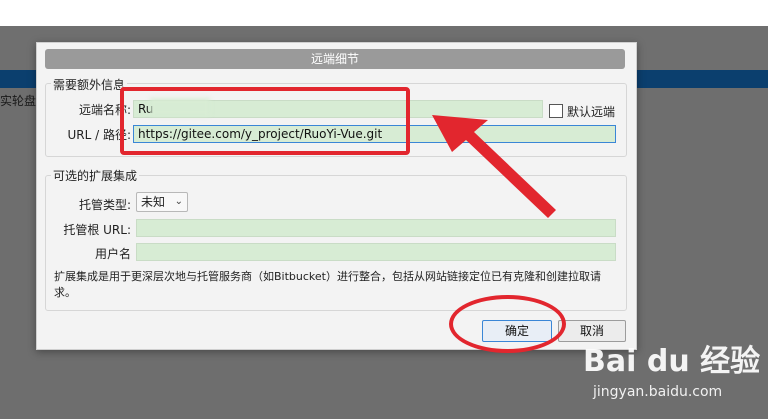 This screenshot has height=419, width=768. What do you see at coordinates (591, 112) in the screenshot?
I see `default-remote-label: 默认远端` at bounding box center [591, 112].